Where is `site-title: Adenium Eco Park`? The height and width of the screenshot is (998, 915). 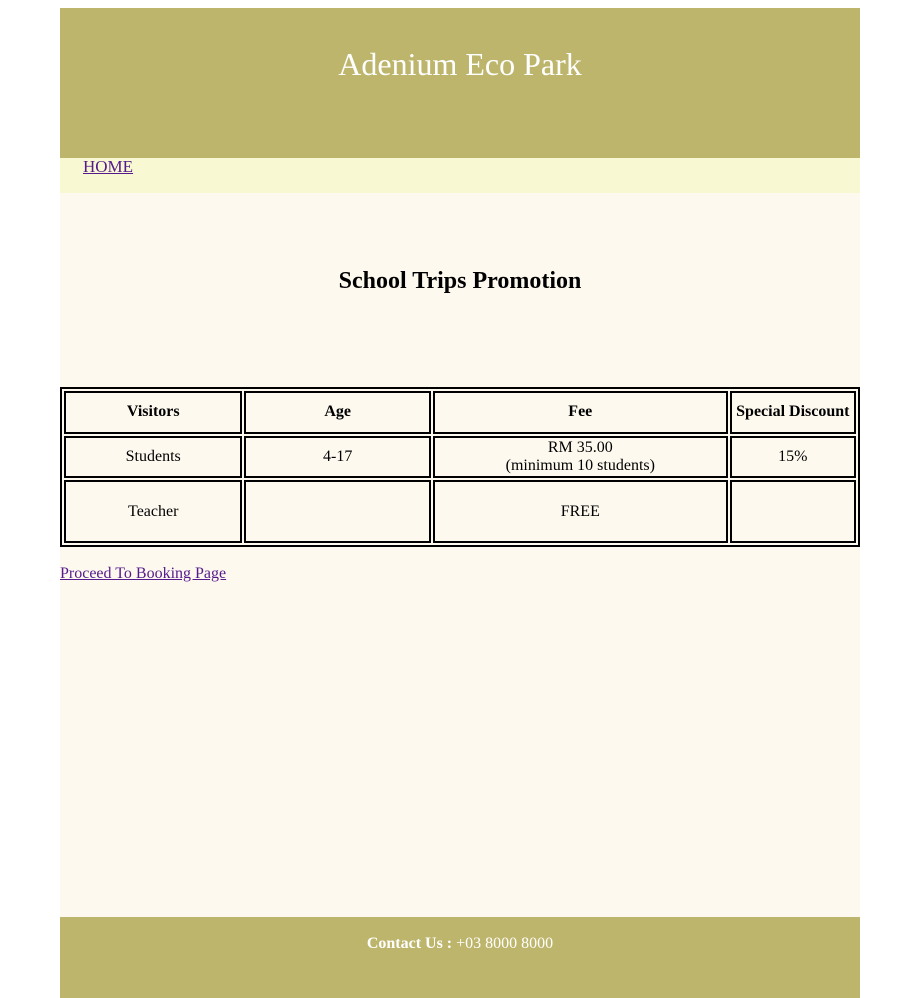
site-title: Adenium Eco Park is located at coordinates (460, 64).